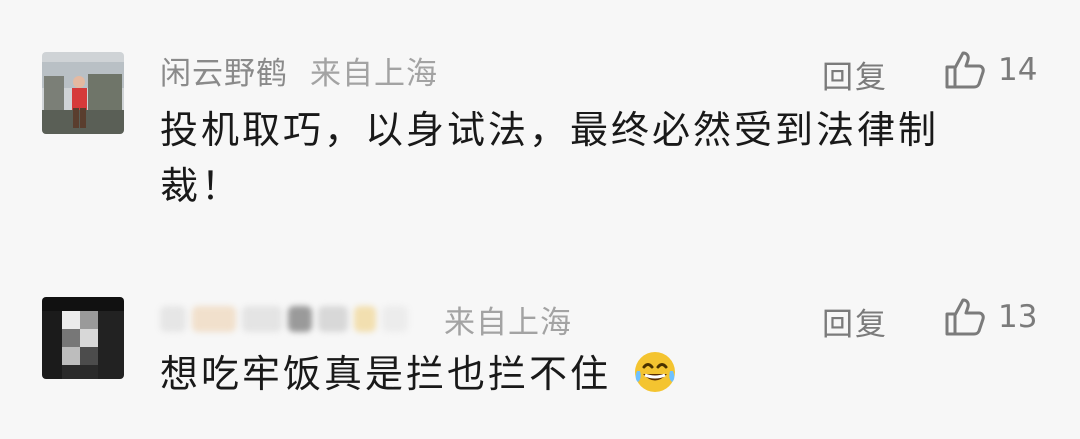  Describe the element at coordinates (655, 372) in the screenshot. I see `tears-of-joy-emoji-icon` at that location.